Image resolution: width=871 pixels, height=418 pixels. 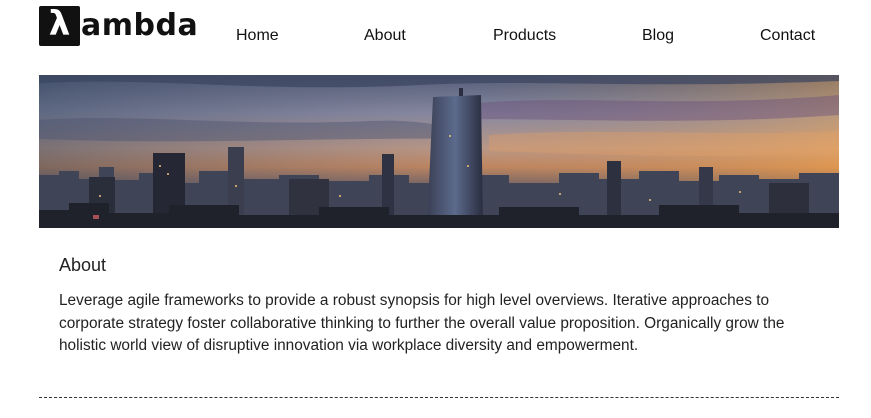 What do you see at coordinates (257, 26) in the screenshot?
I see `nav-home: Home` at bounding box center [257, 26].